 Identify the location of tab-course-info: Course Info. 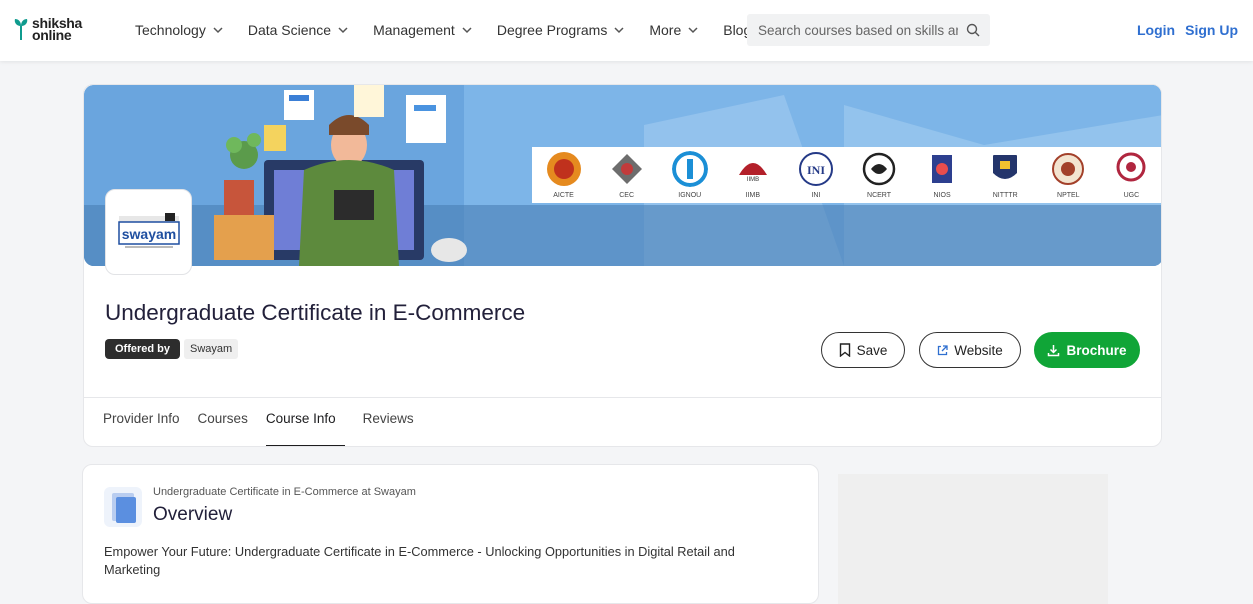
(305, 422).